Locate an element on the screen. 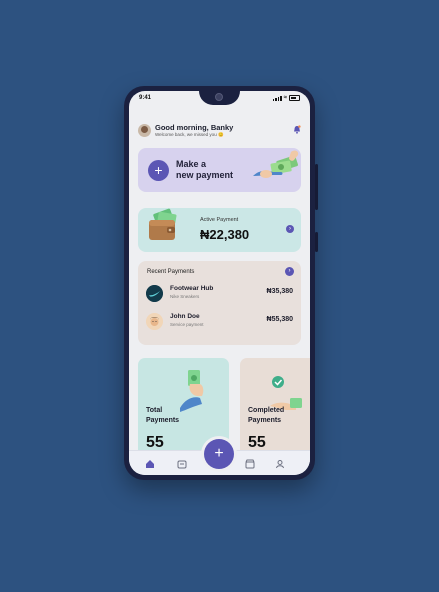  hand-money-illustration is located at coordinates (276, 164).